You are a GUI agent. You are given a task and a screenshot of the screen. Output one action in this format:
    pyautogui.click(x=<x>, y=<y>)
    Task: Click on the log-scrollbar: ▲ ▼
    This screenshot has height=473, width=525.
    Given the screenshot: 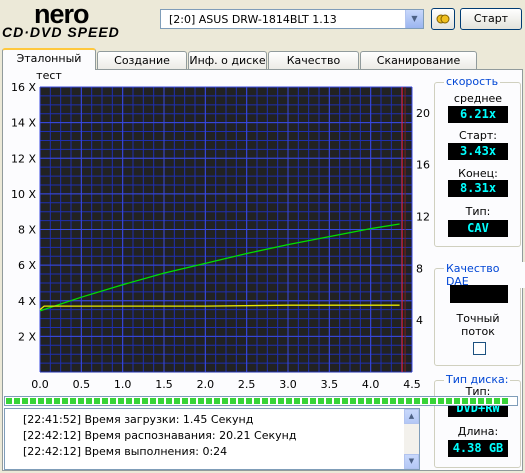 What is the action you would take?
    pyautogui.click(x=411, y=439)
    